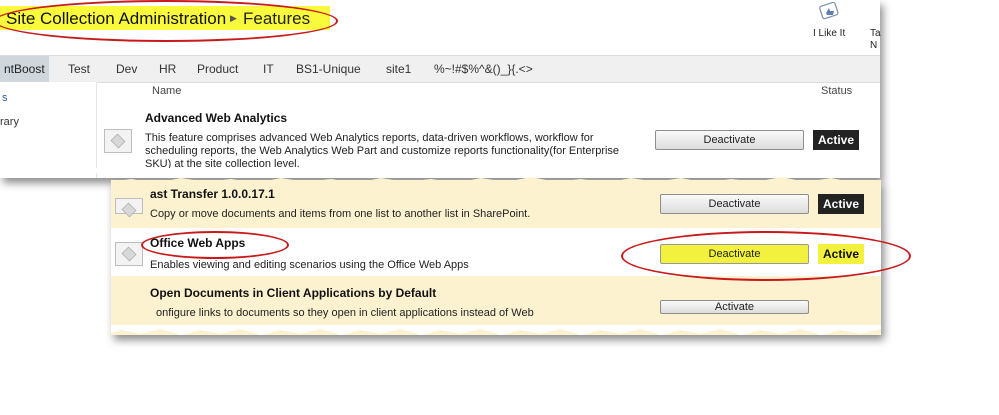  I want to click on i-like-it-label: I Like It, so click(829, 33).